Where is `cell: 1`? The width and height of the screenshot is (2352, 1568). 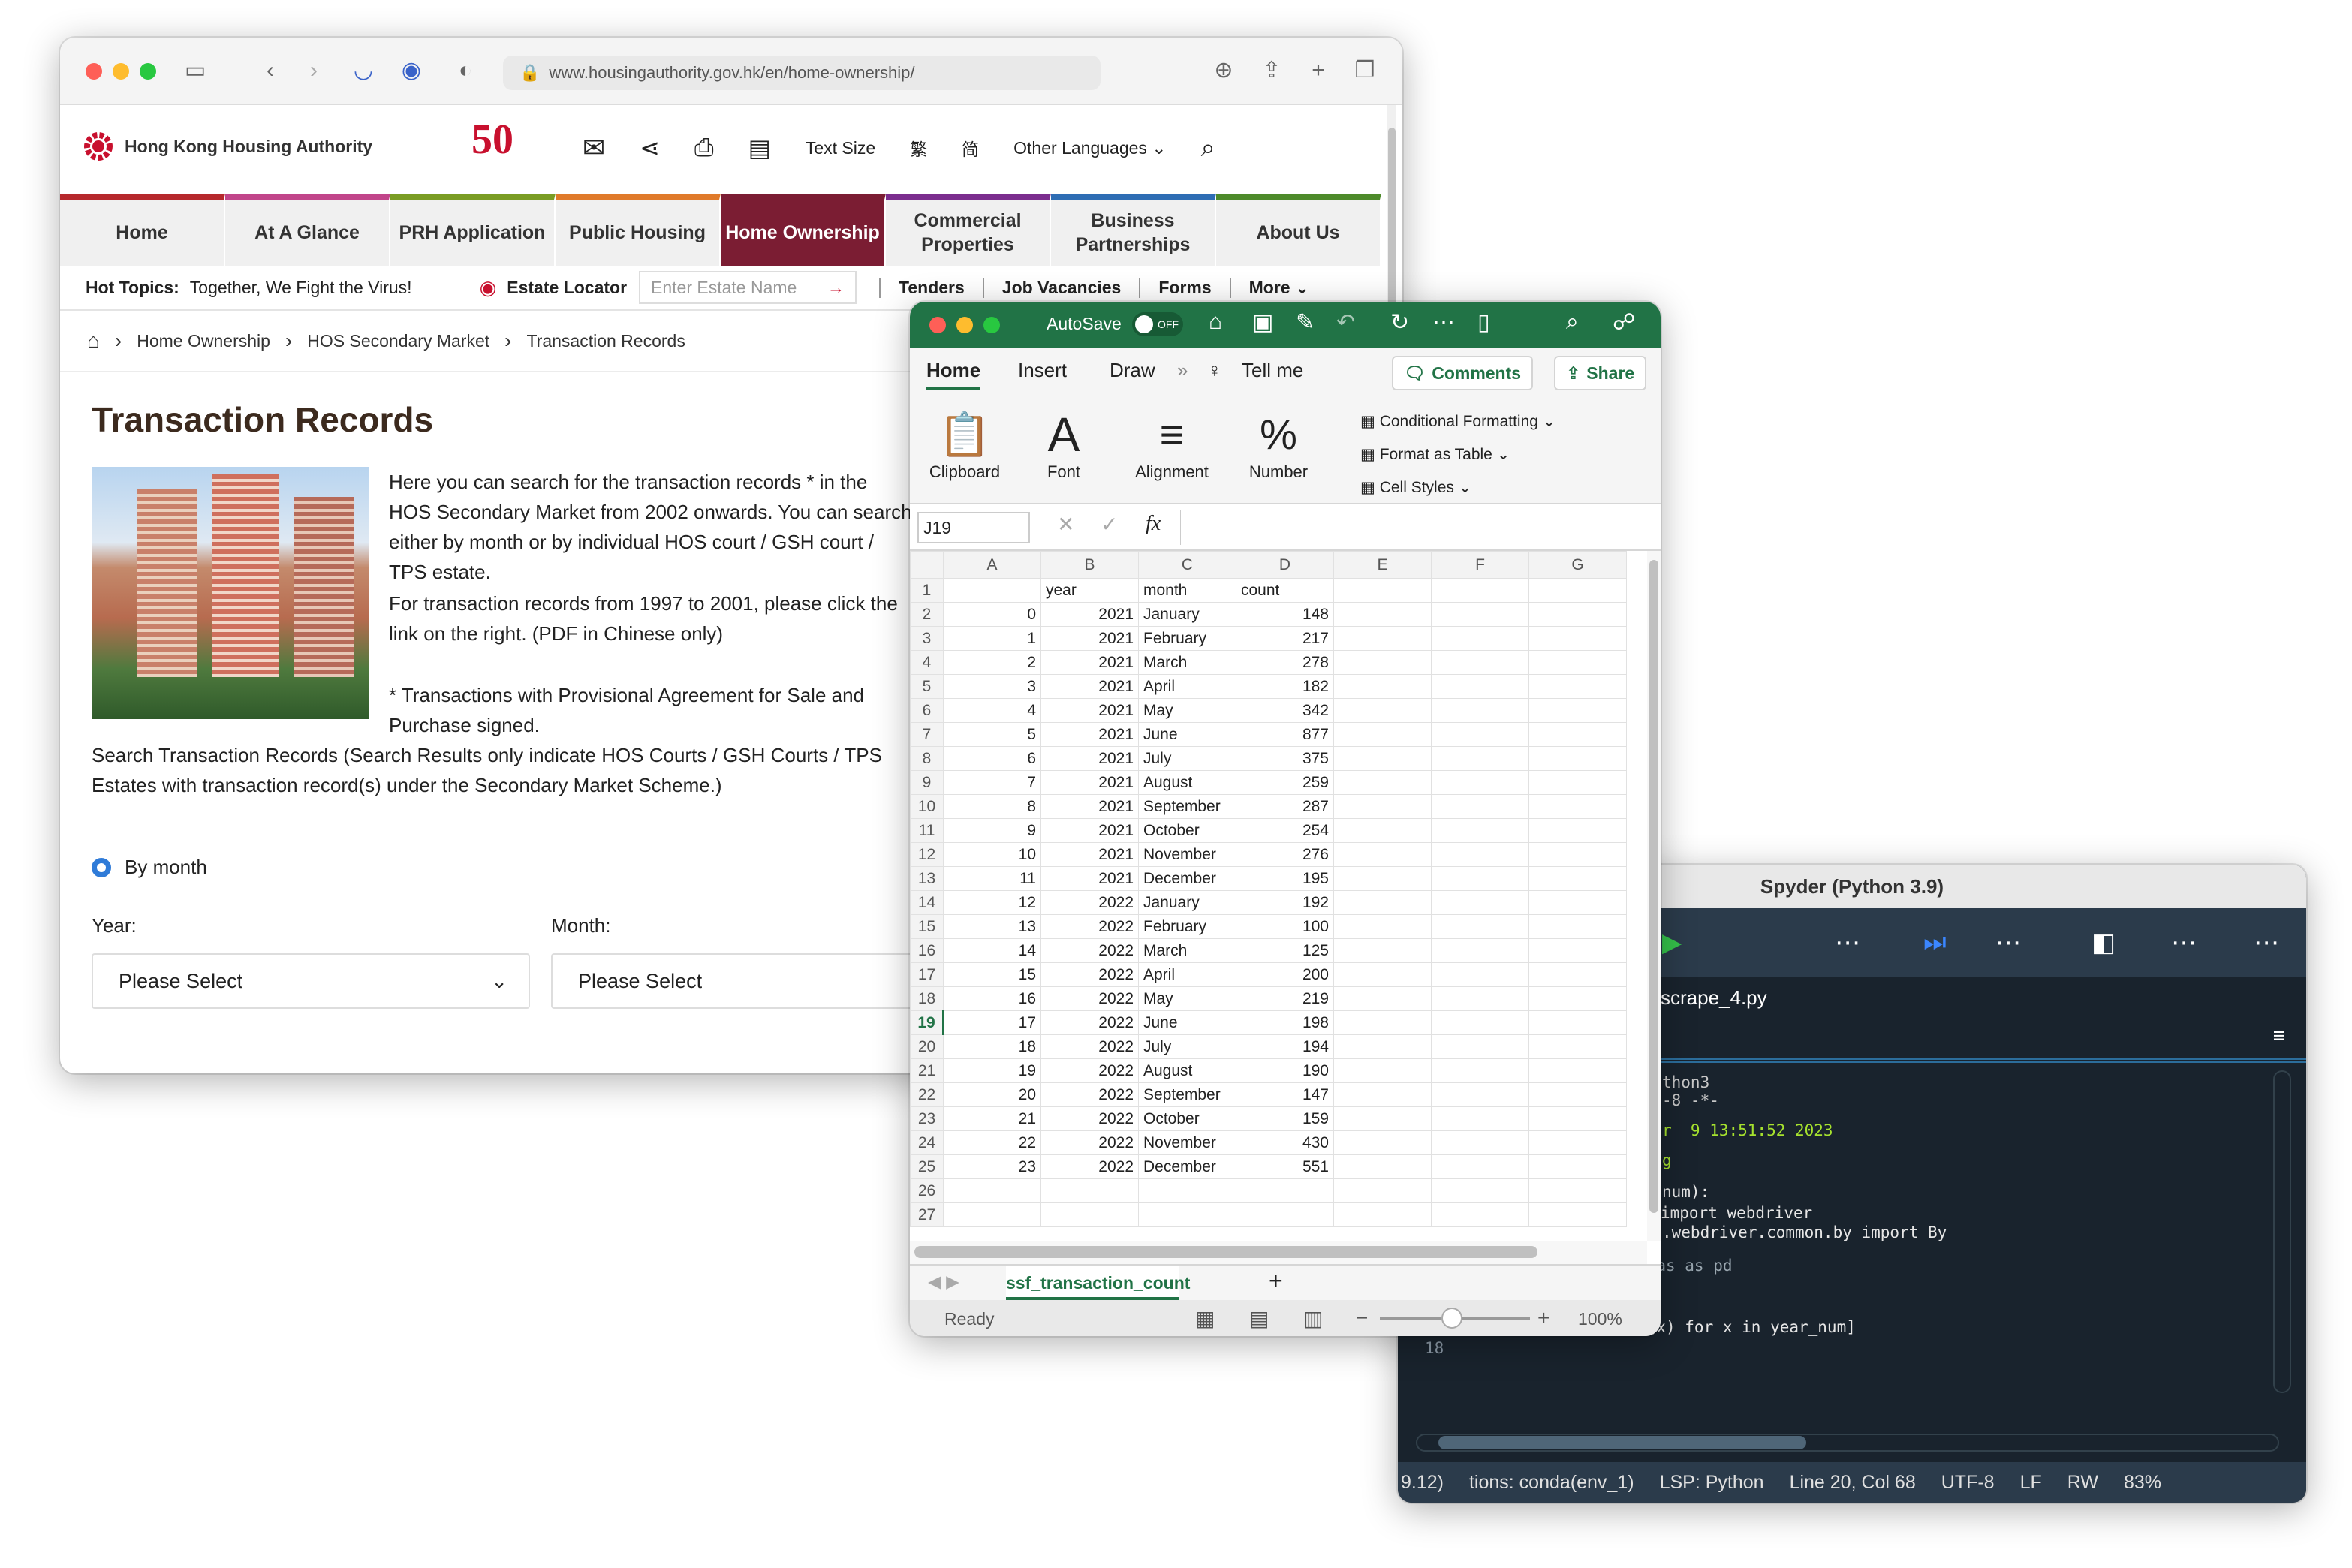 cell: 1 is located at coordinates (992, 638).